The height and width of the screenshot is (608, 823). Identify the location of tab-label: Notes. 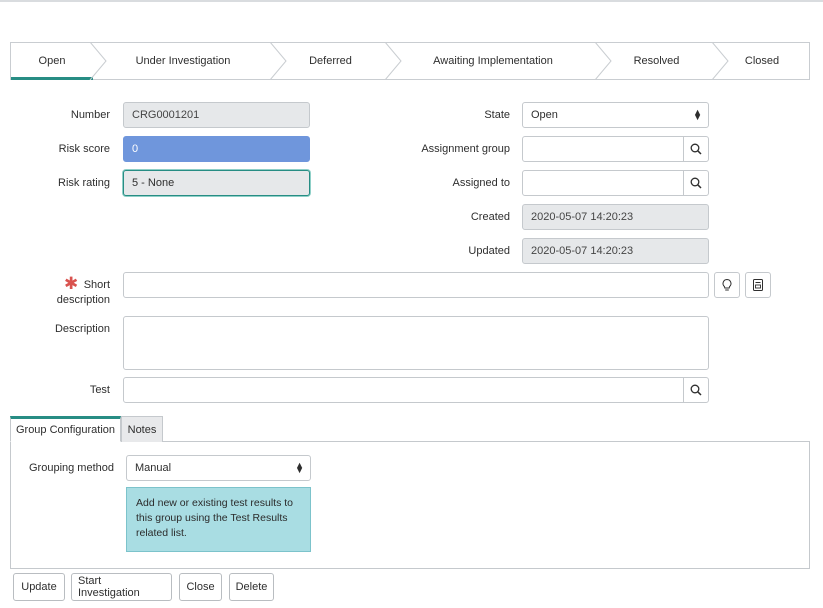
(142, 429).